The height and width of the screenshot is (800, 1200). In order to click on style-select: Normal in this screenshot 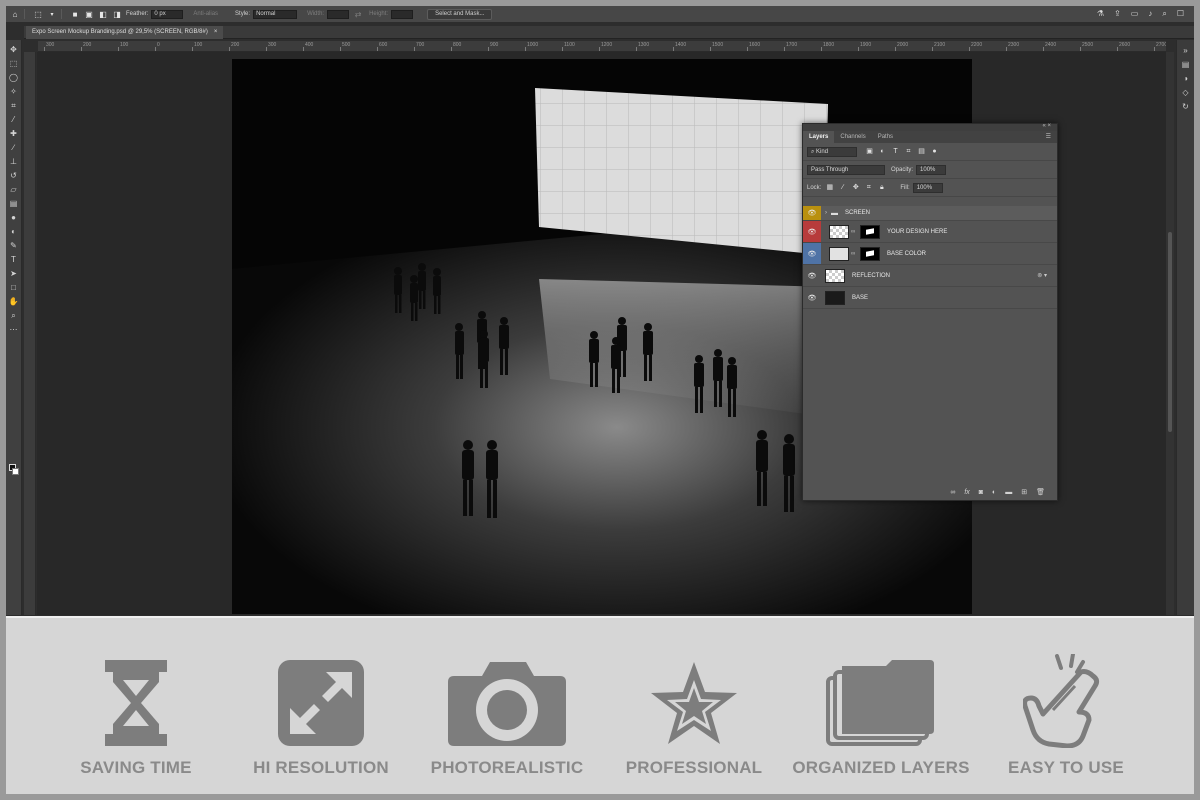, I will do `click(275, 14)`.